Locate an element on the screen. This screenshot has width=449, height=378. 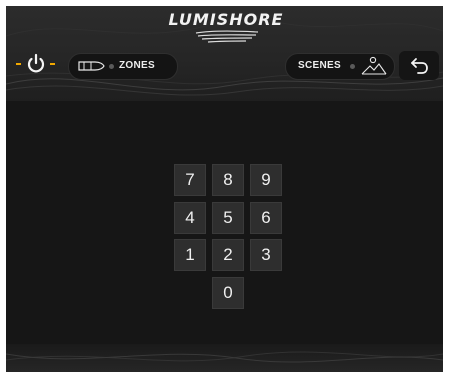
key-4: 4 is located at coordinates (190, 218).